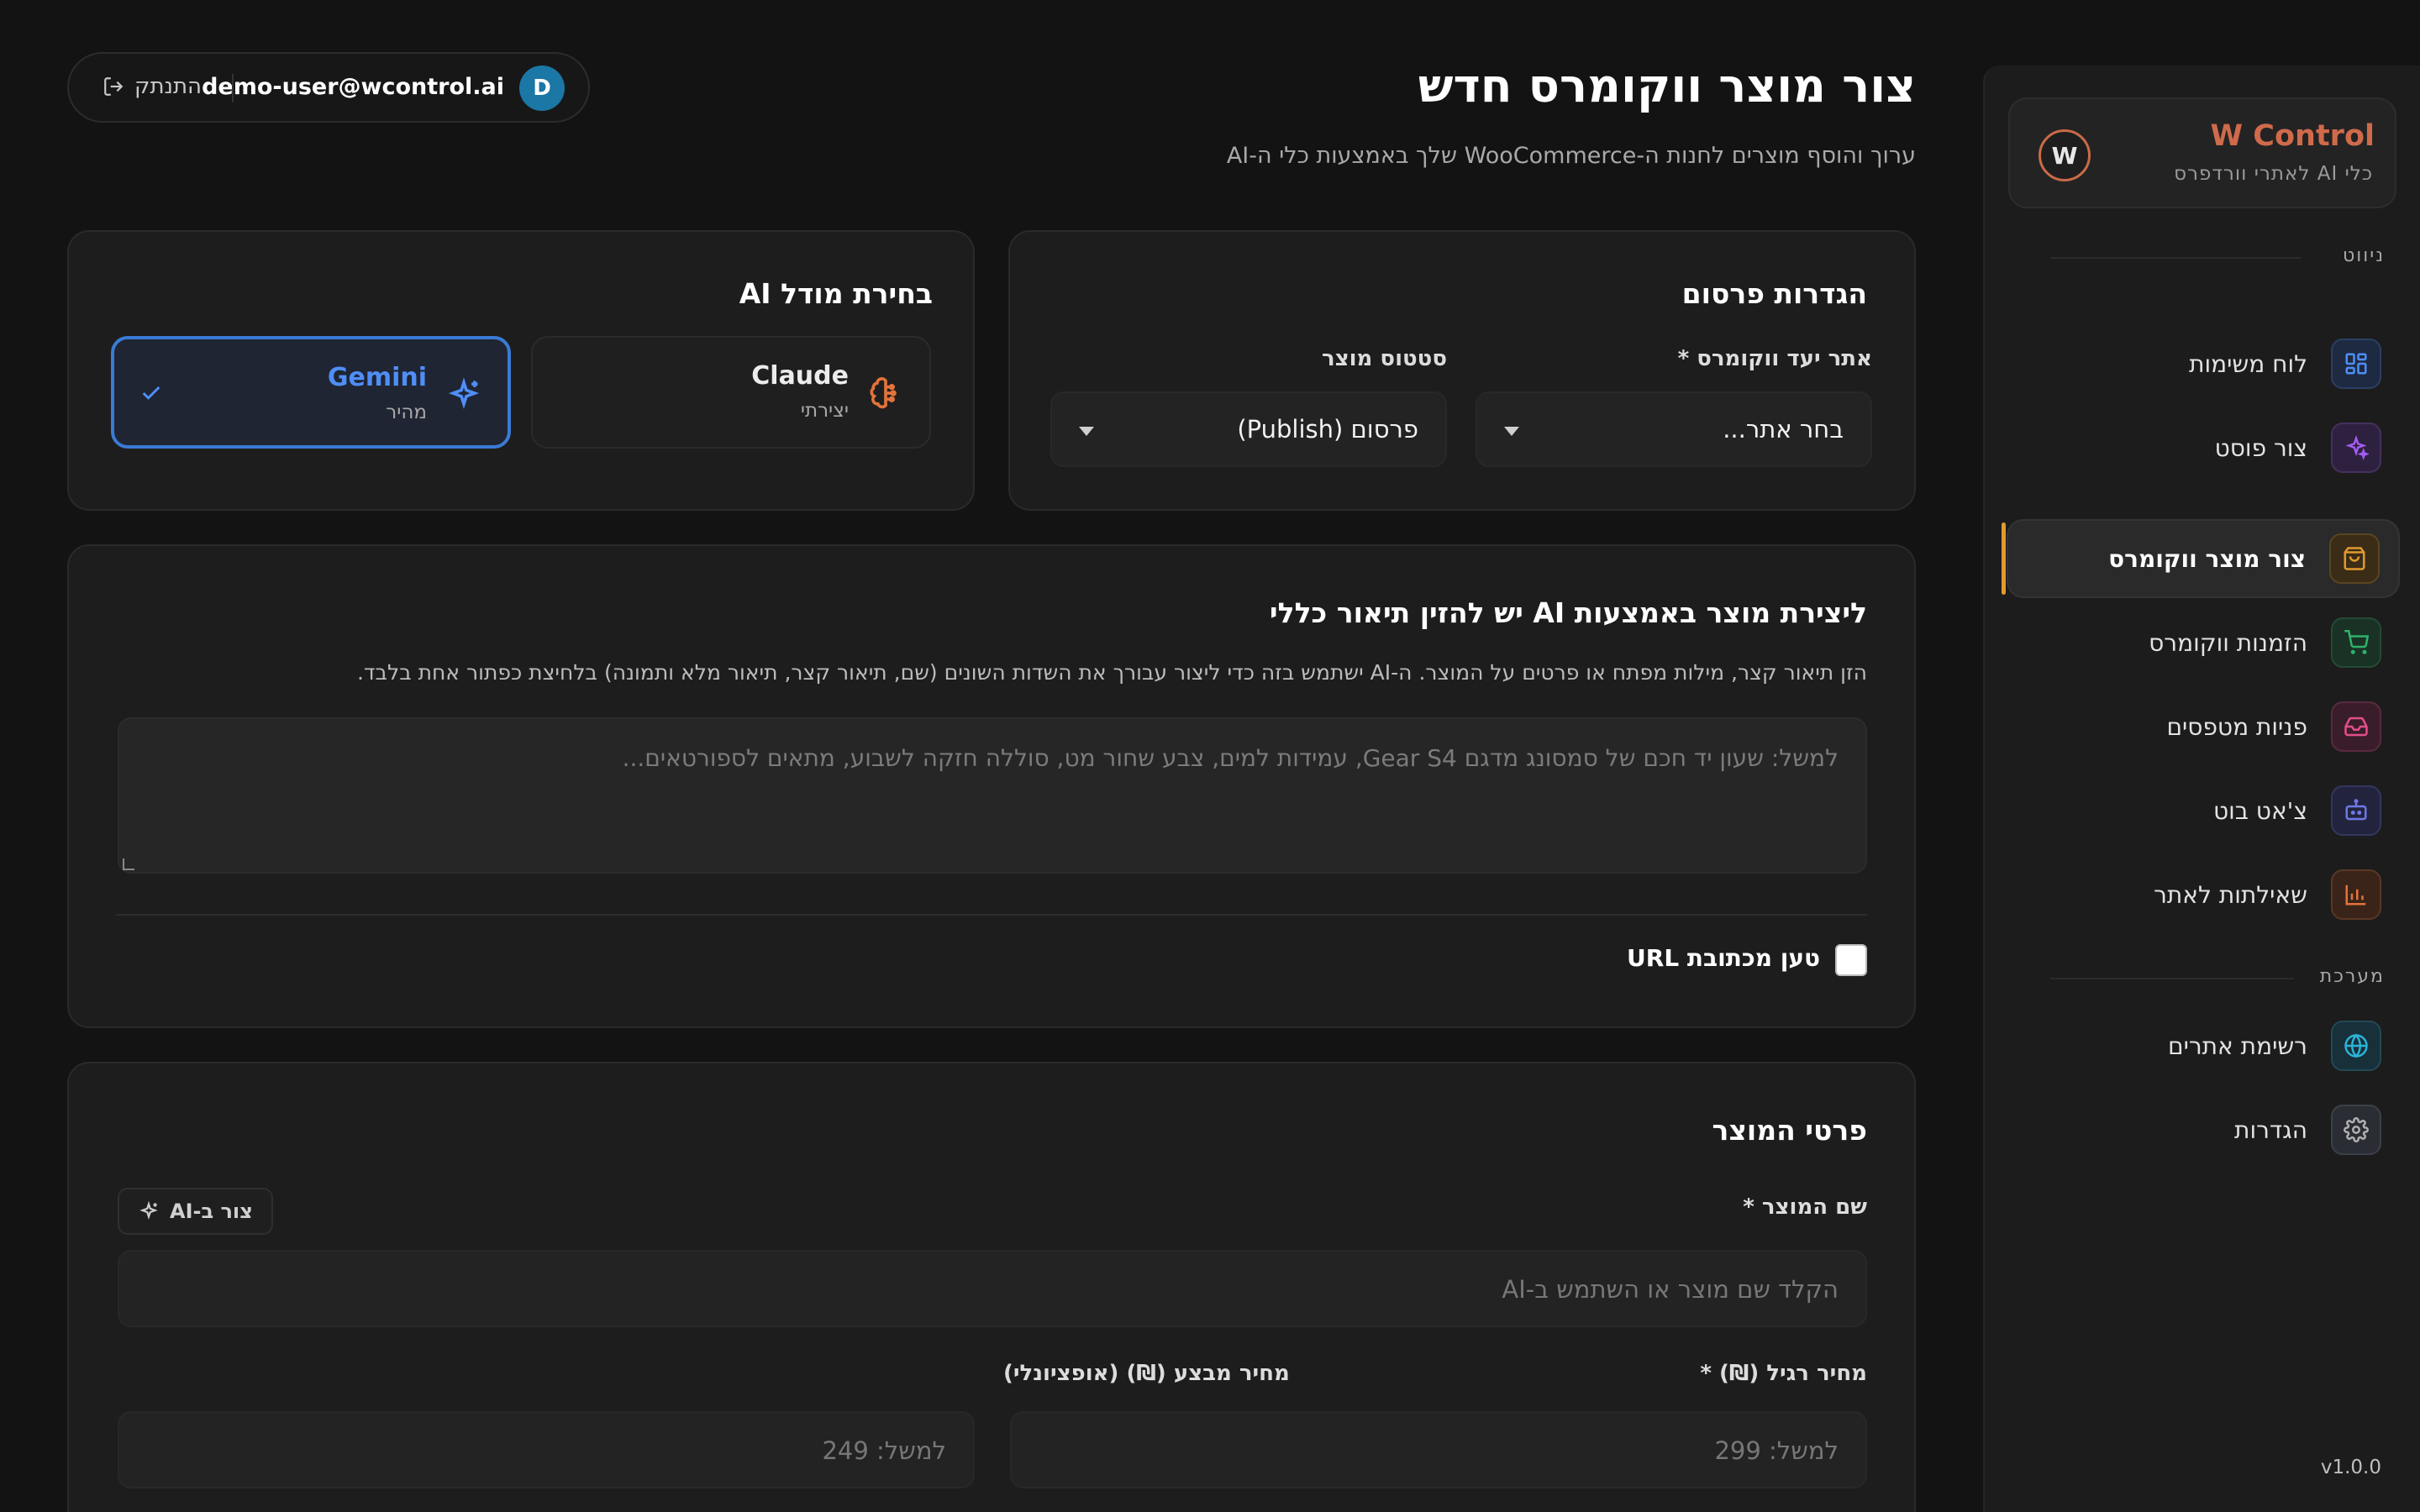 The height and width of the screenshot is (1512, 2420). Describe the element at coordinates (800, 376) in the screenshot. I see `model-name: Claude` at that location.